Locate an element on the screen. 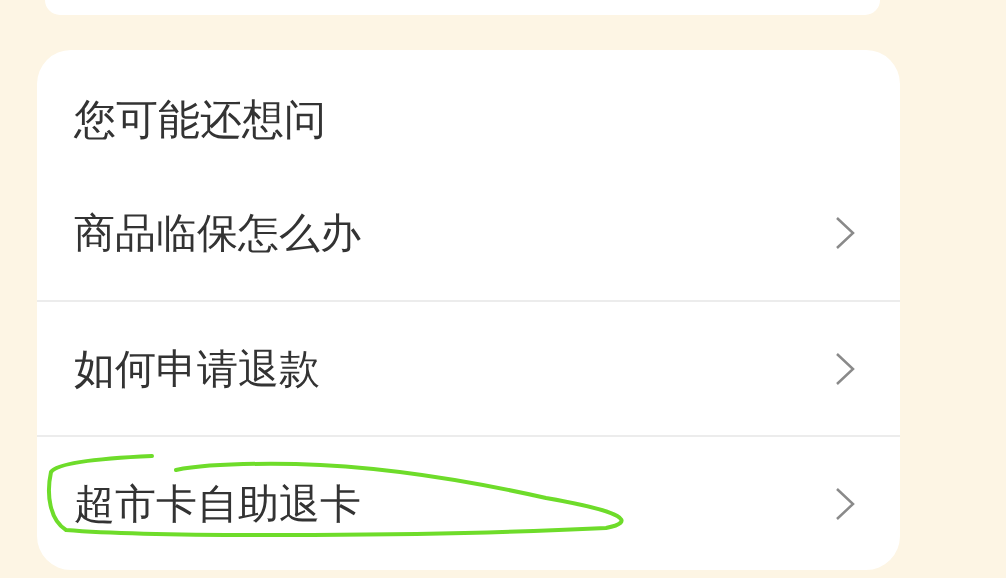 This screenshot has height=578, width=1006. section-title: 您可能还想问 is located at coordinates (200, 120).